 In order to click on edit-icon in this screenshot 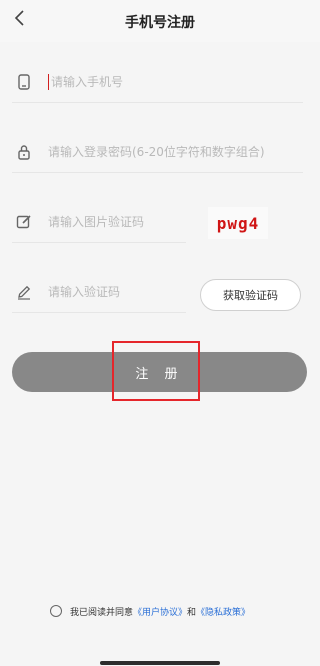, I will do `click(24, 222)`.